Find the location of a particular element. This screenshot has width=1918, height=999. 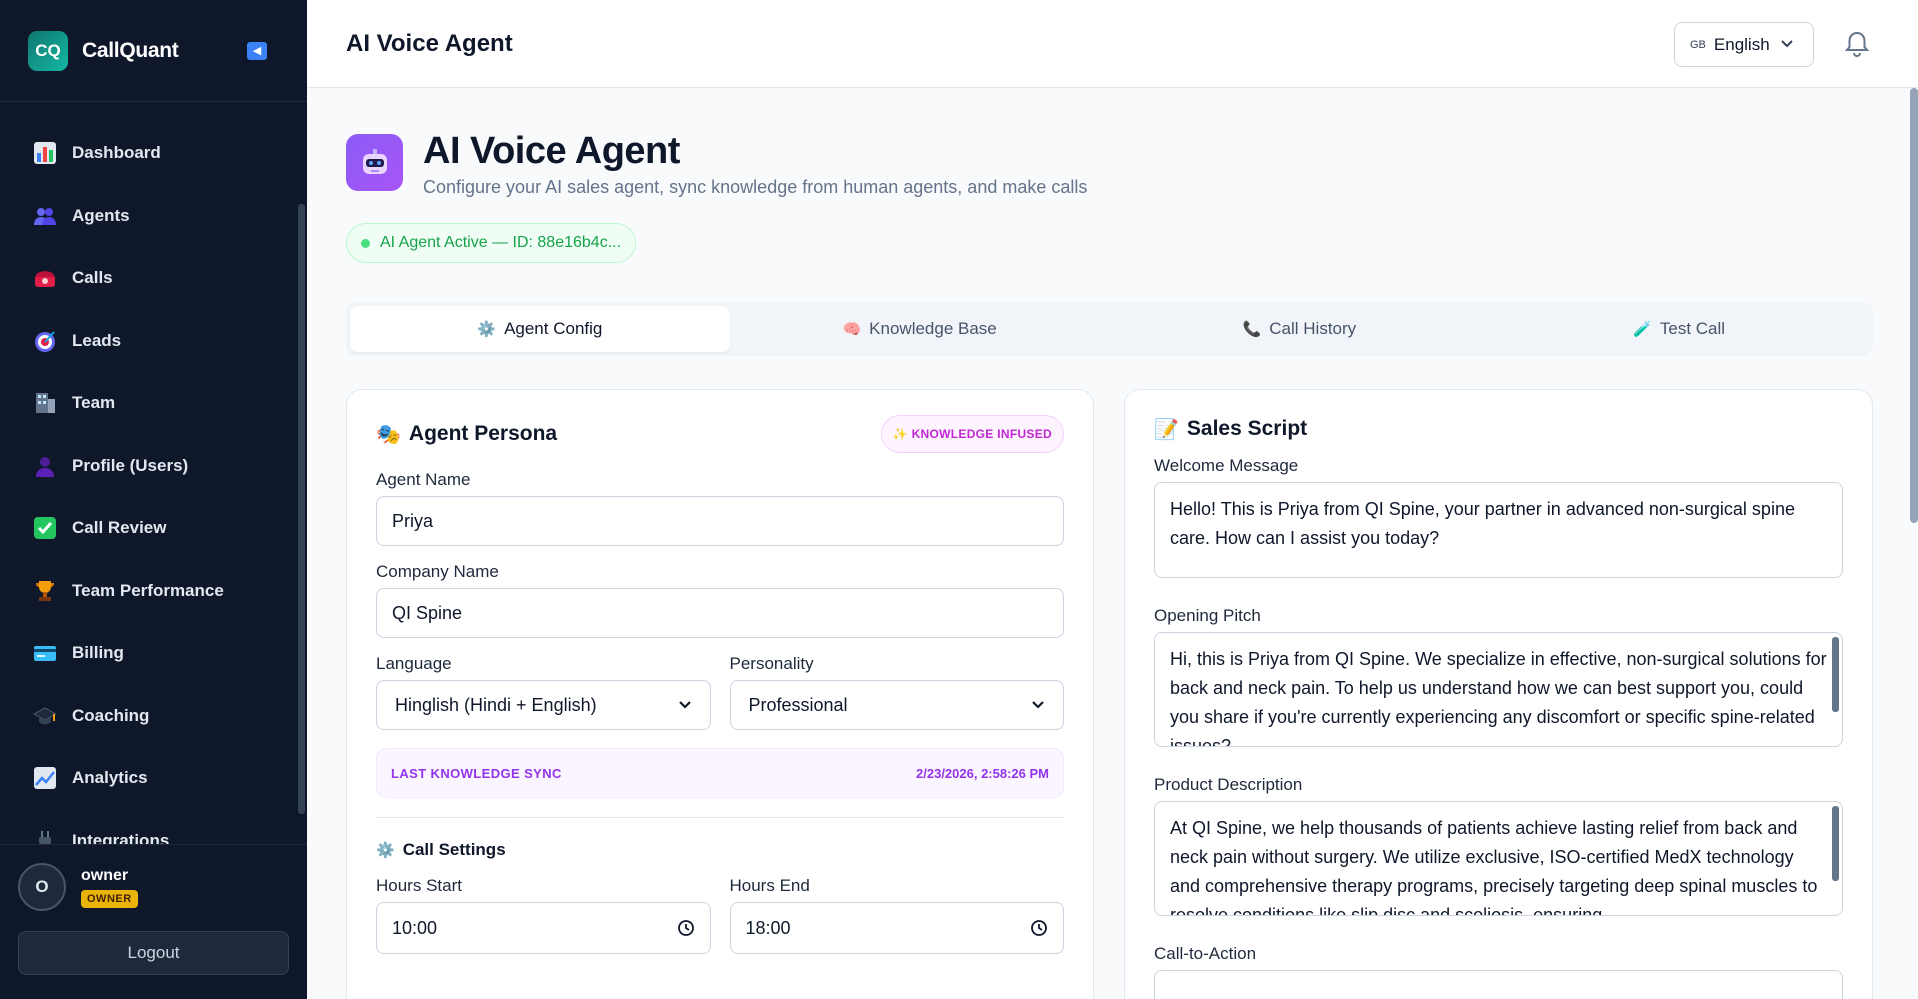

telephone-icon is located at coordinates (44, 278).